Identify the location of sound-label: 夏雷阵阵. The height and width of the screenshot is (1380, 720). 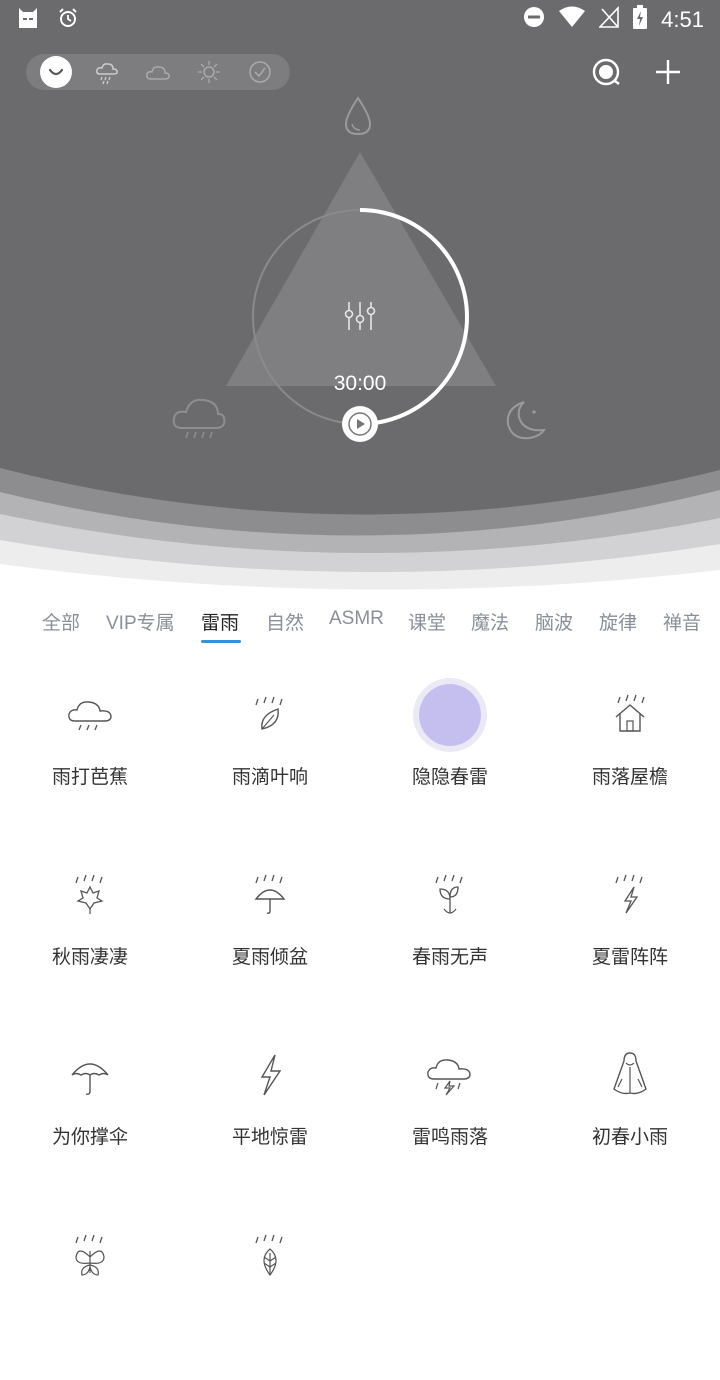
(629, 957).